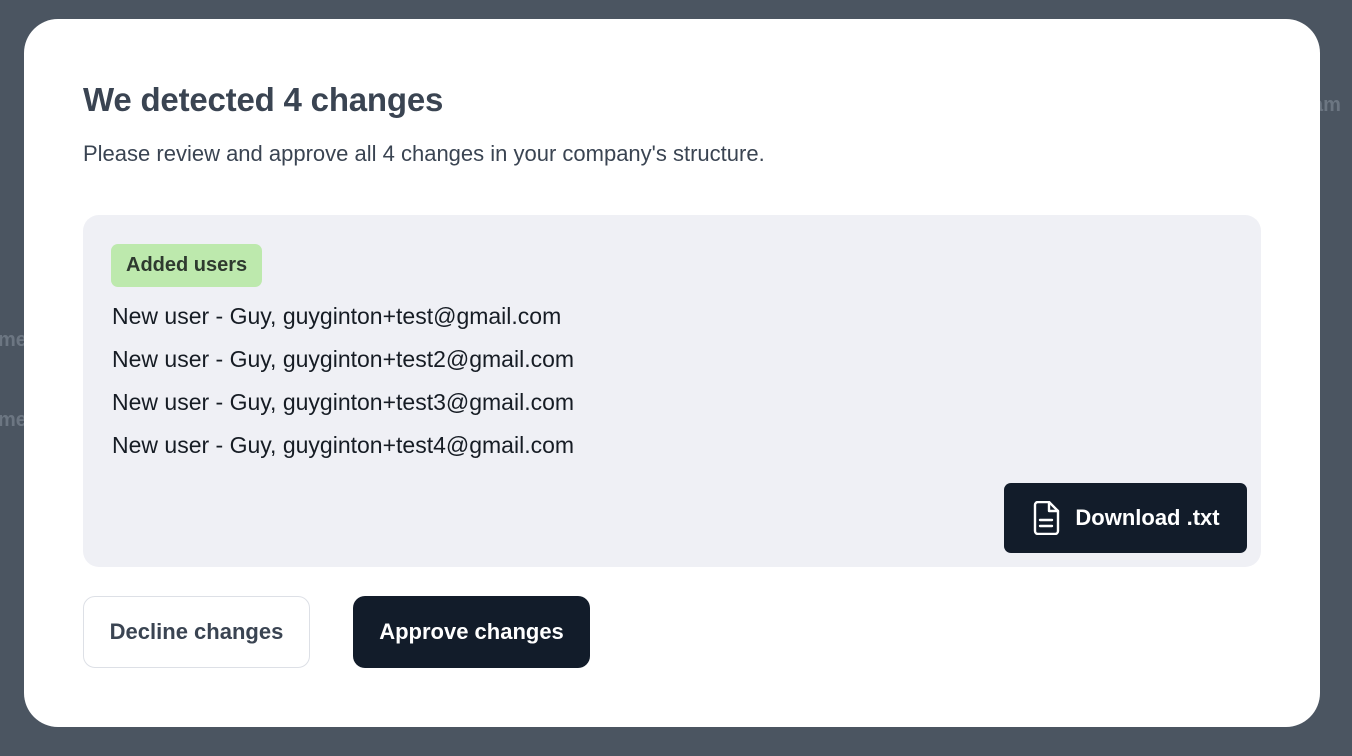  I want to click on modal-title: We detected 4 changes, so click(263, 99).